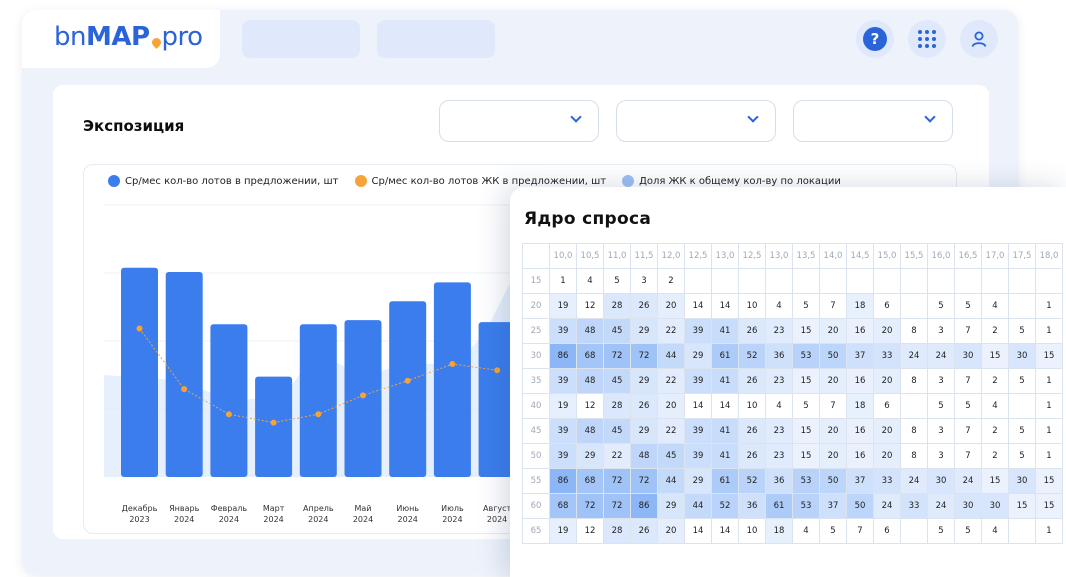 The image size is (1066, 577). Describe the element at coordinates (536, 406) in the screenshot. I see `row-header: 40` at that location.